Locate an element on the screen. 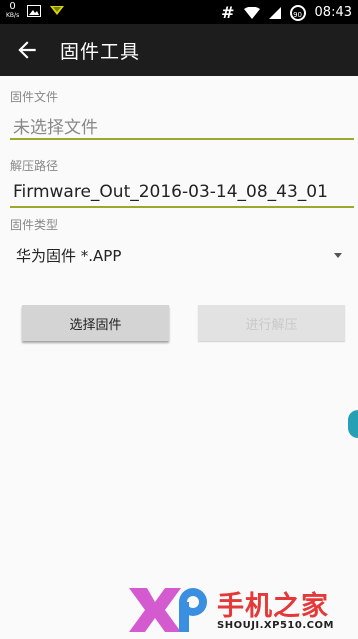  net-speed-unit: KB/s is located at coordinates (13, 15).